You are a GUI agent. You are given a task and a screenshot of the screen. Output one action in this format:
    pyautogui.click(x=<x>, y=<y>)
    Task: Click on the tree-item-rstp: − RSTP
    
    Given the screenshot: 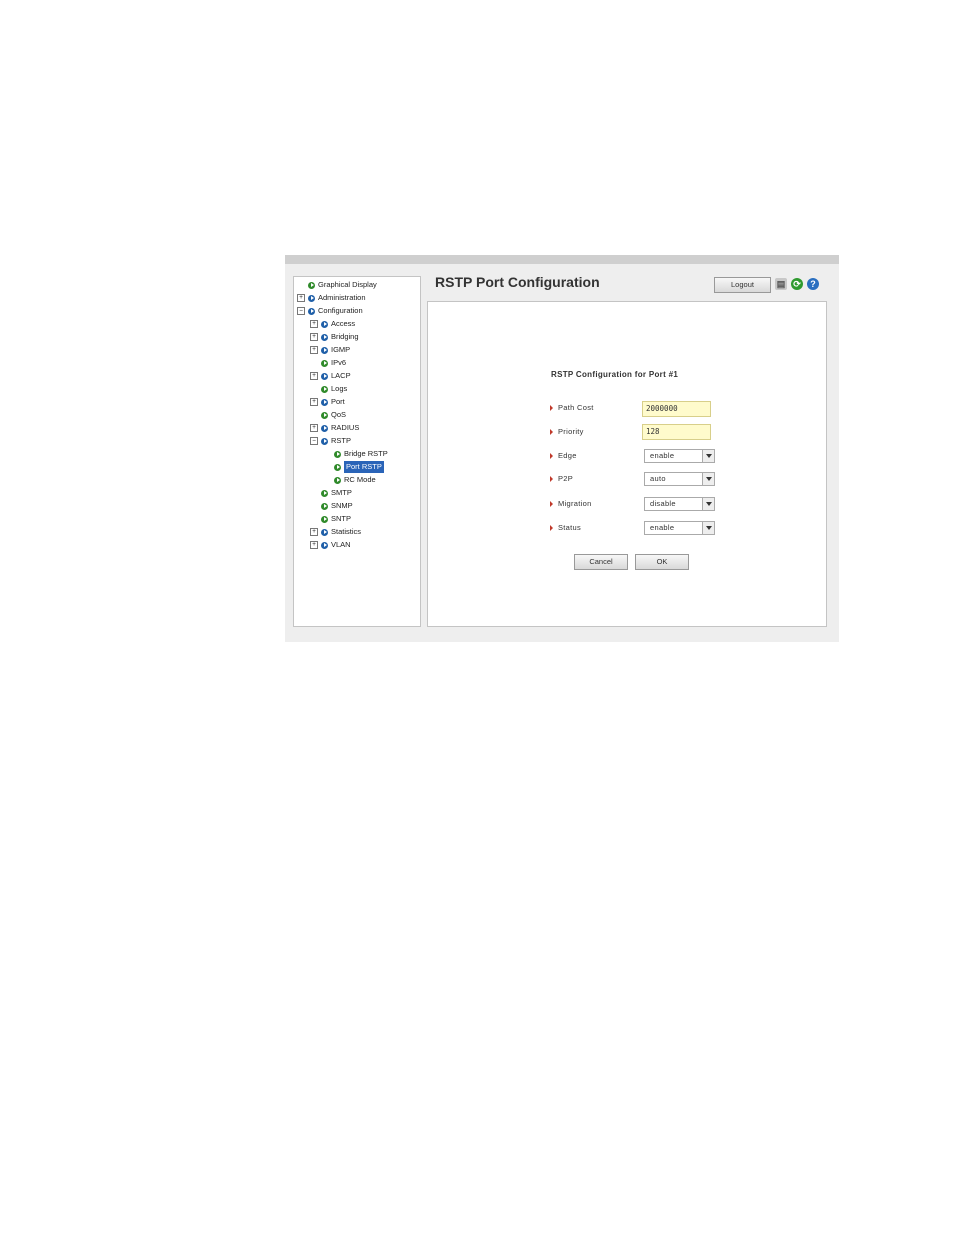 What is the action you would take?
    pyautogui.click(x=330, y=441)
    